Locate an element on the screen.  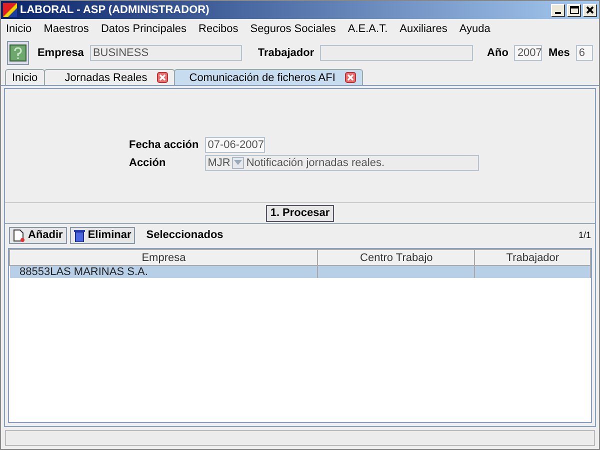
maximize-button is located at coordinates (574, 10).